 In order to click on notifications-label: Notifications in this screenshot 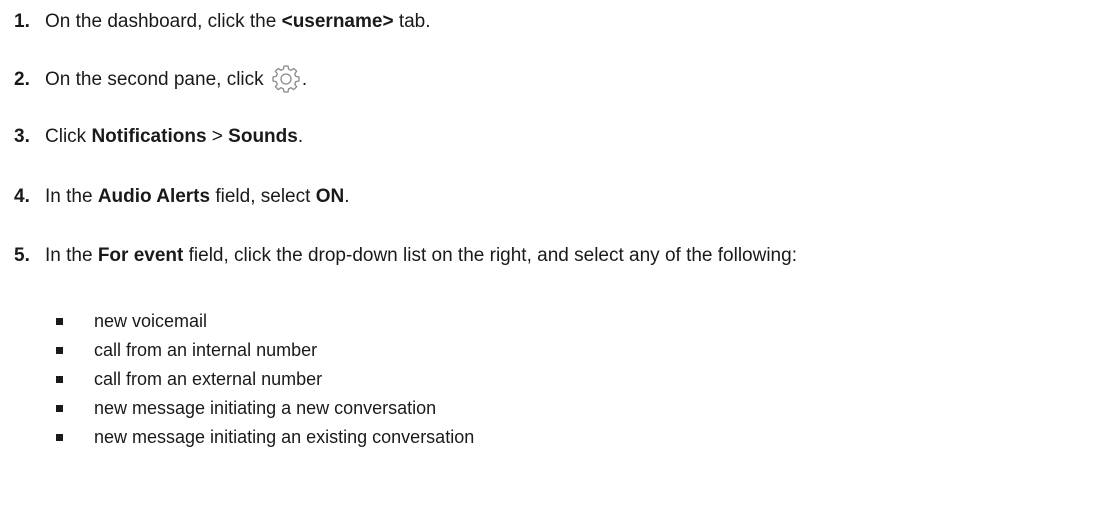, I will do `click(149, 136)`.